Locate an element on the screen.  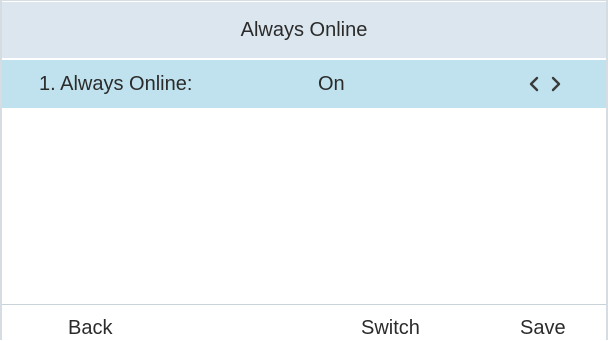
chevron-left-icon is located at coordinates (534, 84).